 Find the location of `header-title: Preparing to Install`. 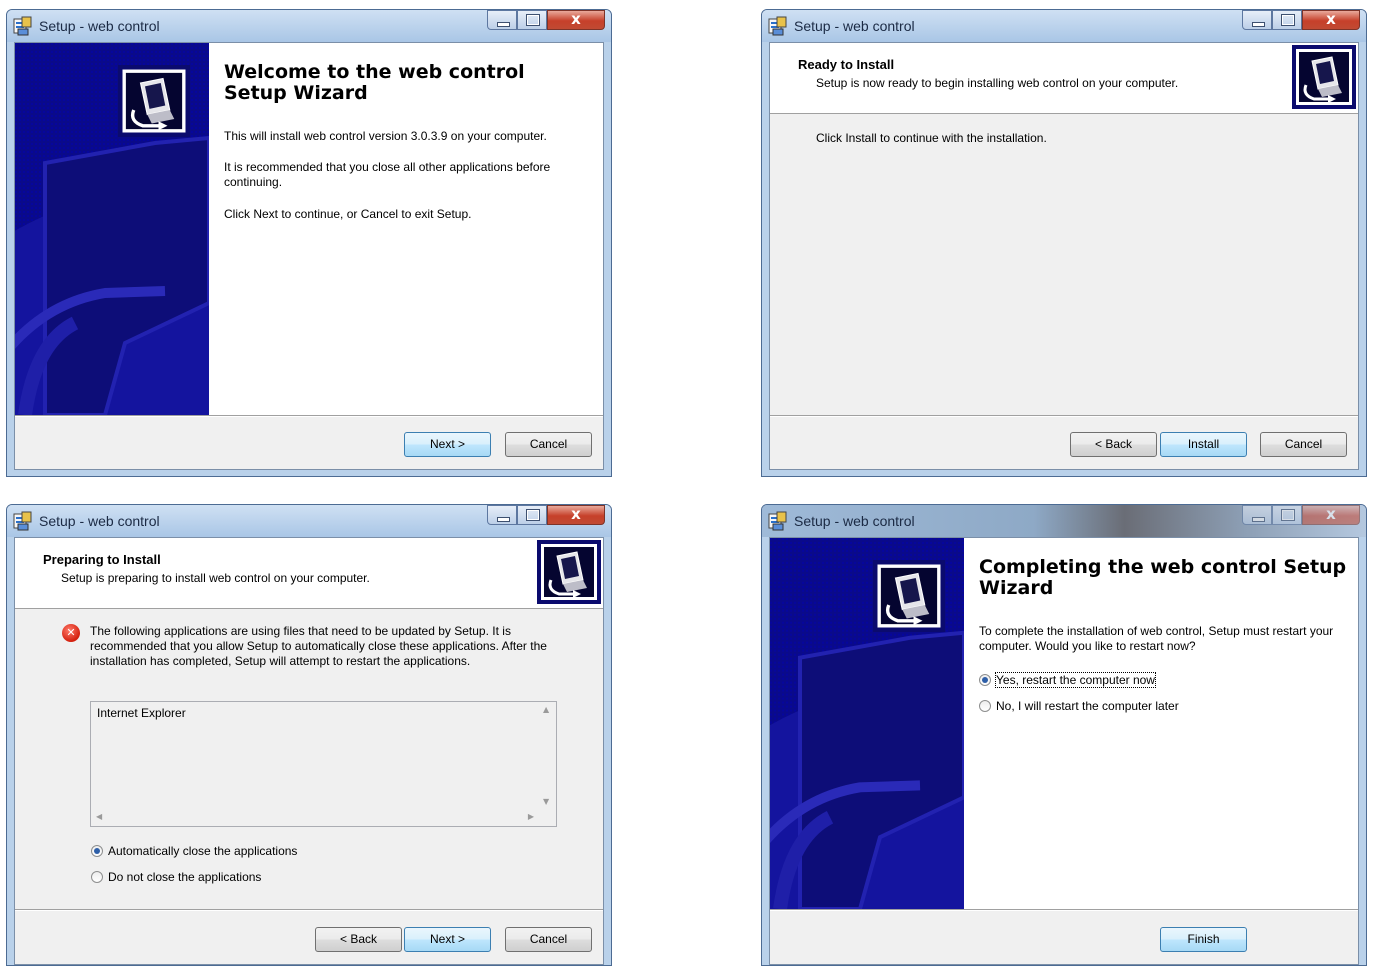

header-title: Preparing to Install is located at coordinates (102, 559).